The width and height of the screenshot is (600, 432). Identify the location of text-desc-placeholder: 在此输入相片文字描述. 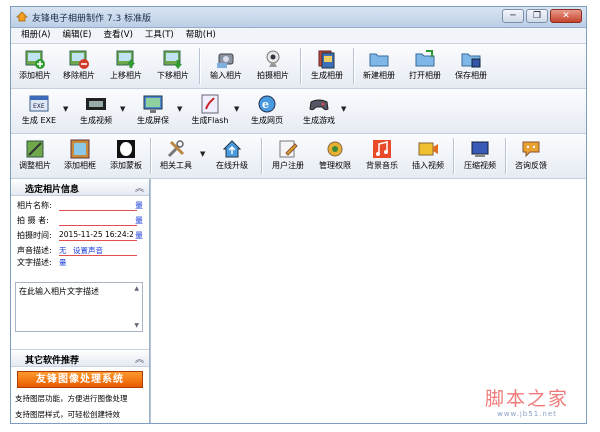
(59, 291).